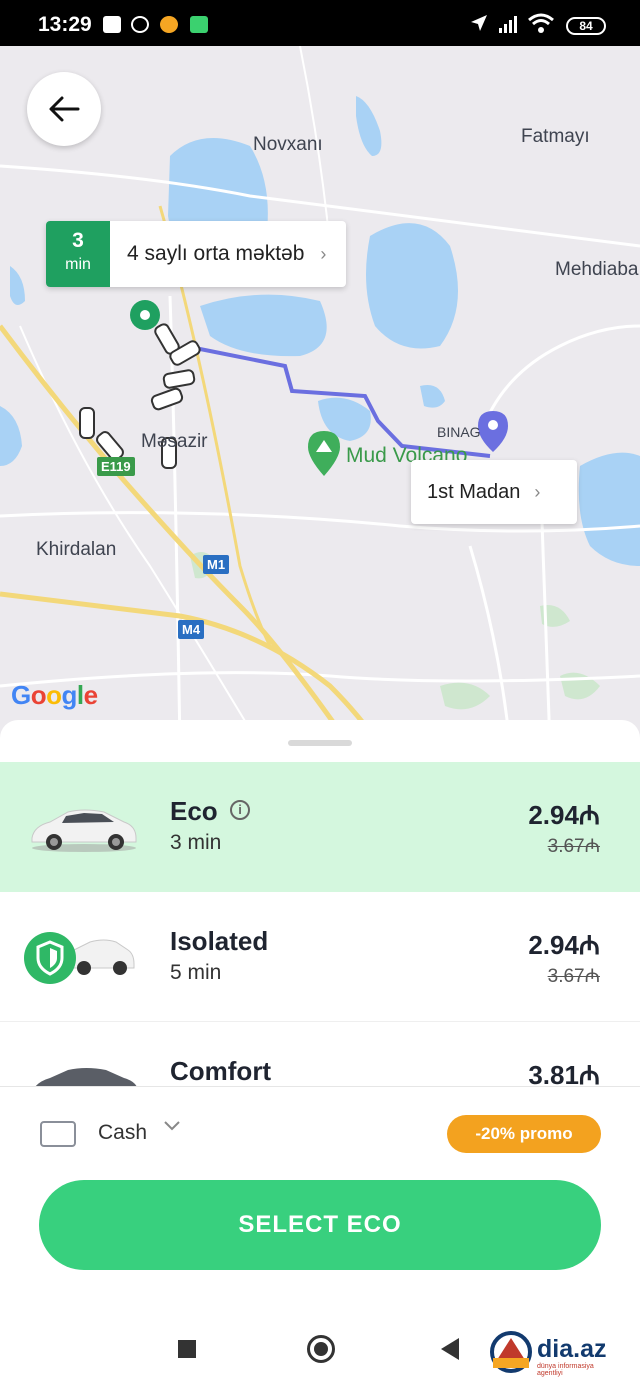 The height and width of the screenshot is (1386, 640). Describe the element at coordinates (112, 24) in the screenshot. I see `message-icon` at that location.